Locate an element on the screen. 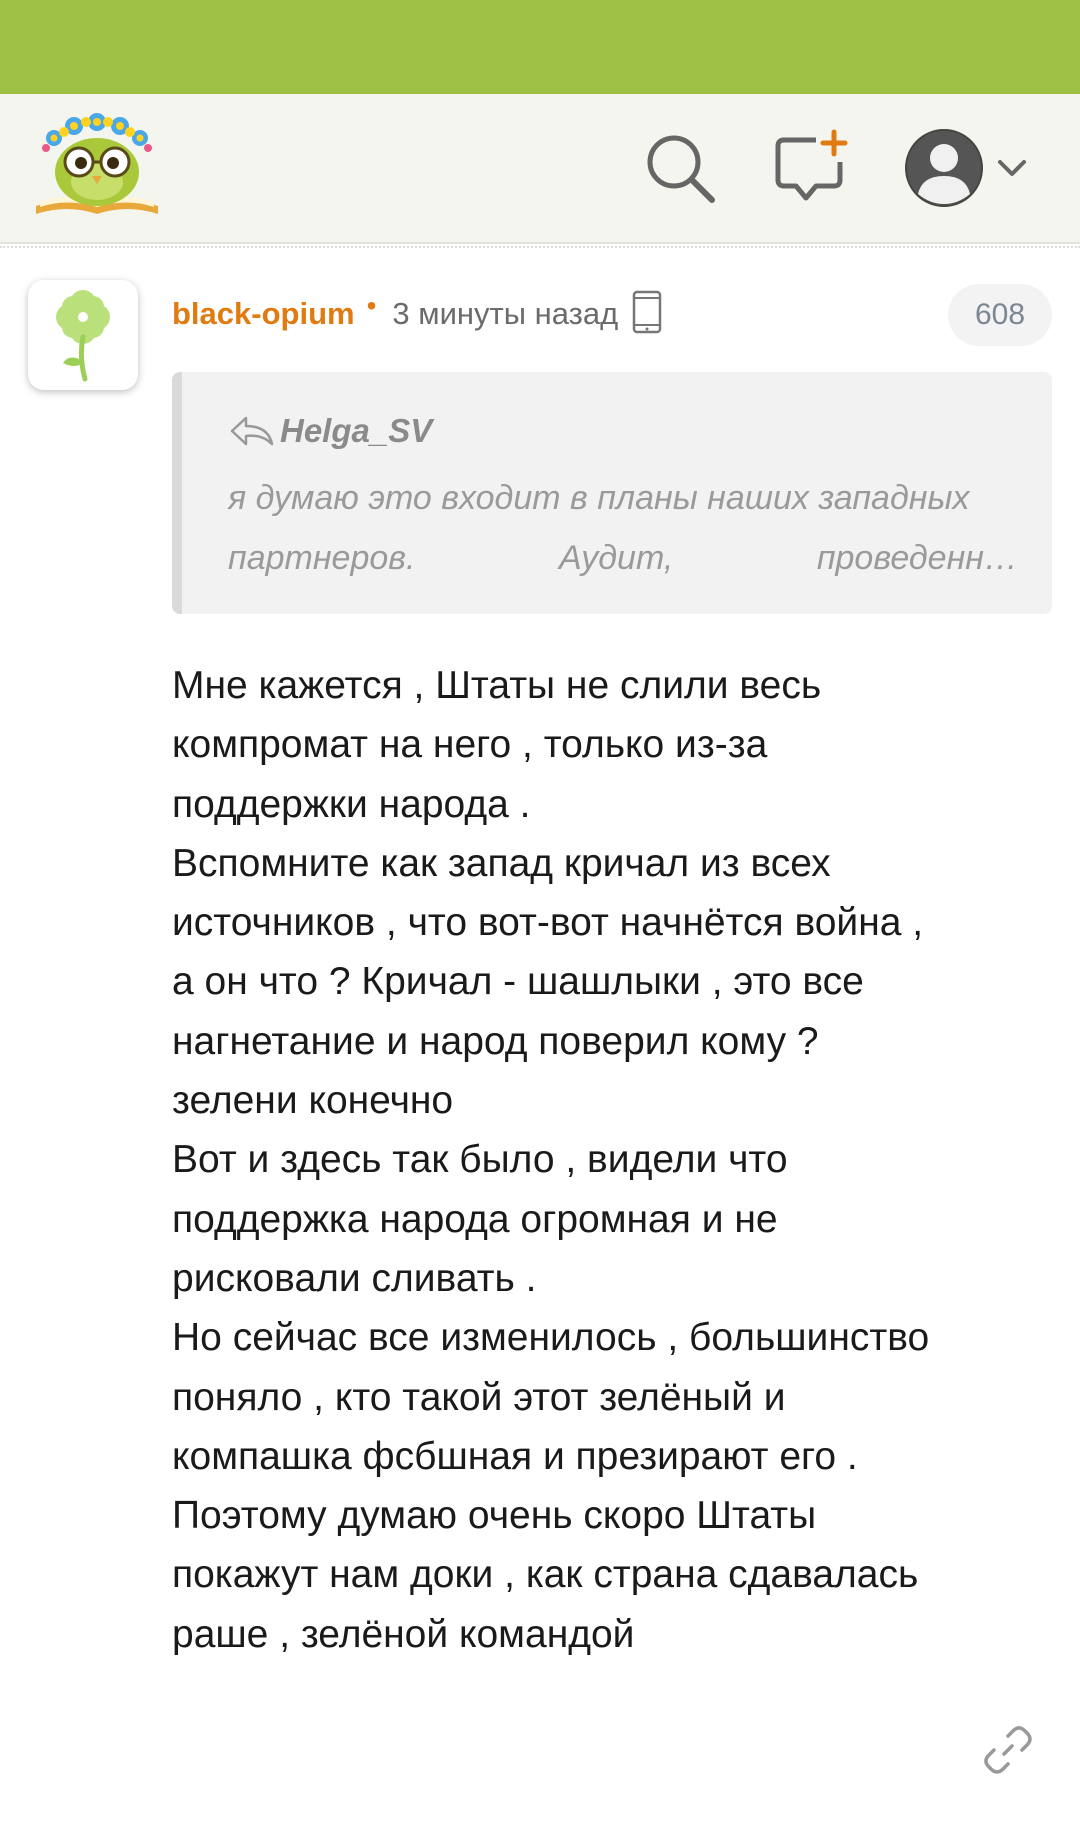  comment-line: поддержка народа огромная и не is located at coordinates (475, 1219).